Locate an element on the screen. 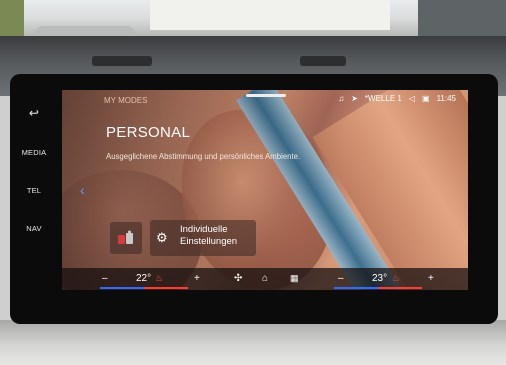 The image size is (506, 365). media-button: MEDIA is located at coordinates (34, 152).